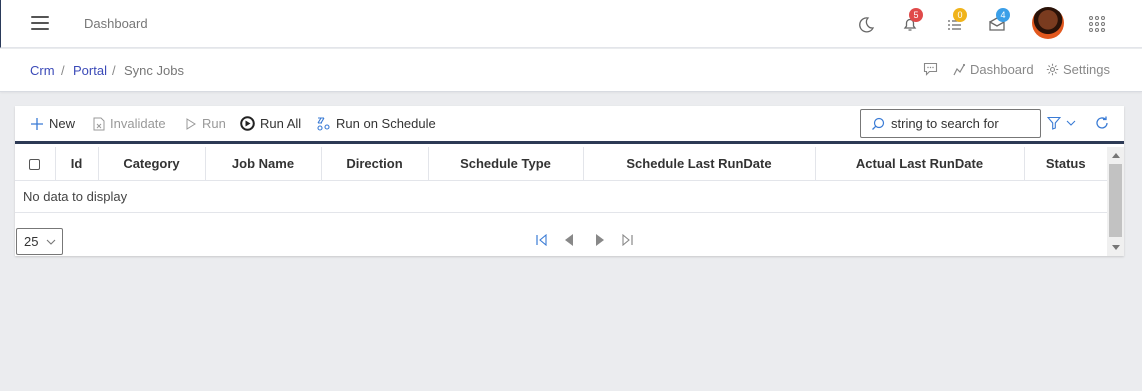  I want to click on schedule-icon, so click(323, 124).